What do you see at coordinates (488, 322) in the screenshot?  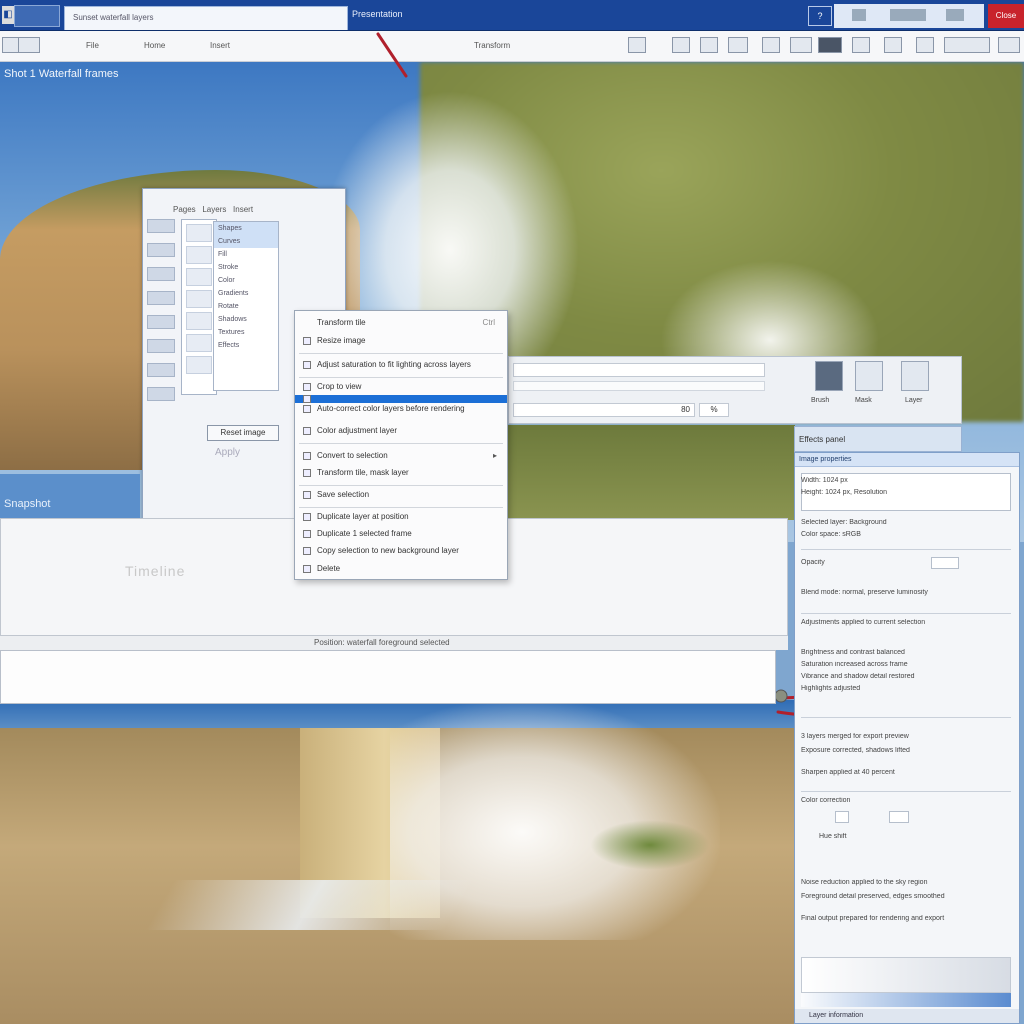 I see `menu-shortcut: Ctrl` at bounding box center [488, 322].